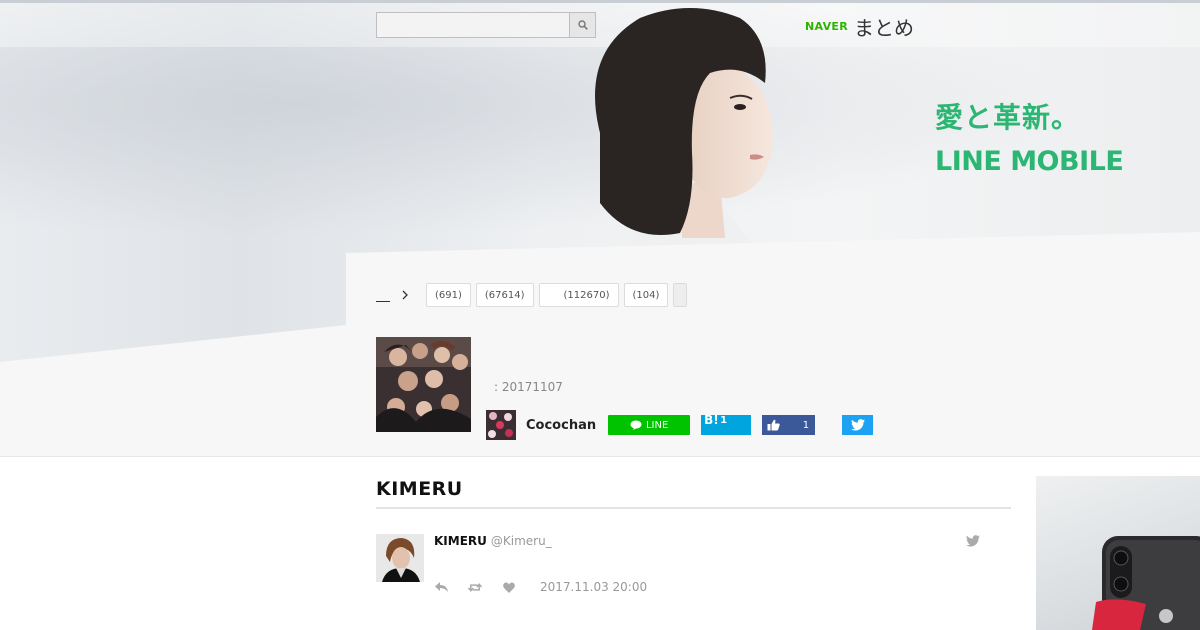  What do you see at coordinates (724, 420) in the screenshot?
I see `hatena-count: 1` at bounding box center [724, 420].